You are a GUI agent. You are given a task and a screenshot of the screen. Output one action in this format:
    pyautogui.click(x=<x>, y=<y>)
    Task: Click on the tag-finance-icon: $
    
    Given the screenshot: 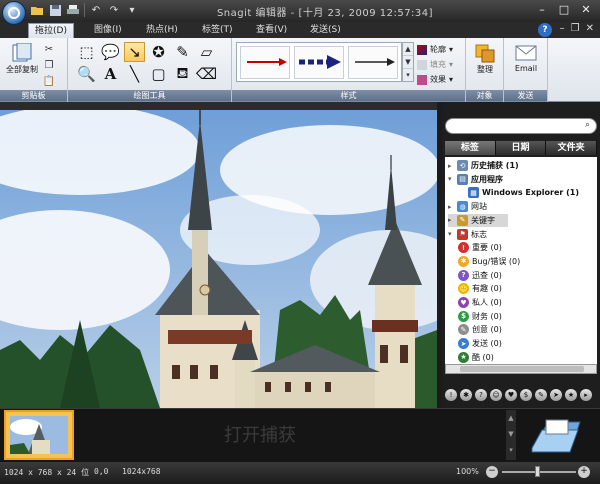 What is the action you would take?
    pyautogui.click(x=526, y=395)
    